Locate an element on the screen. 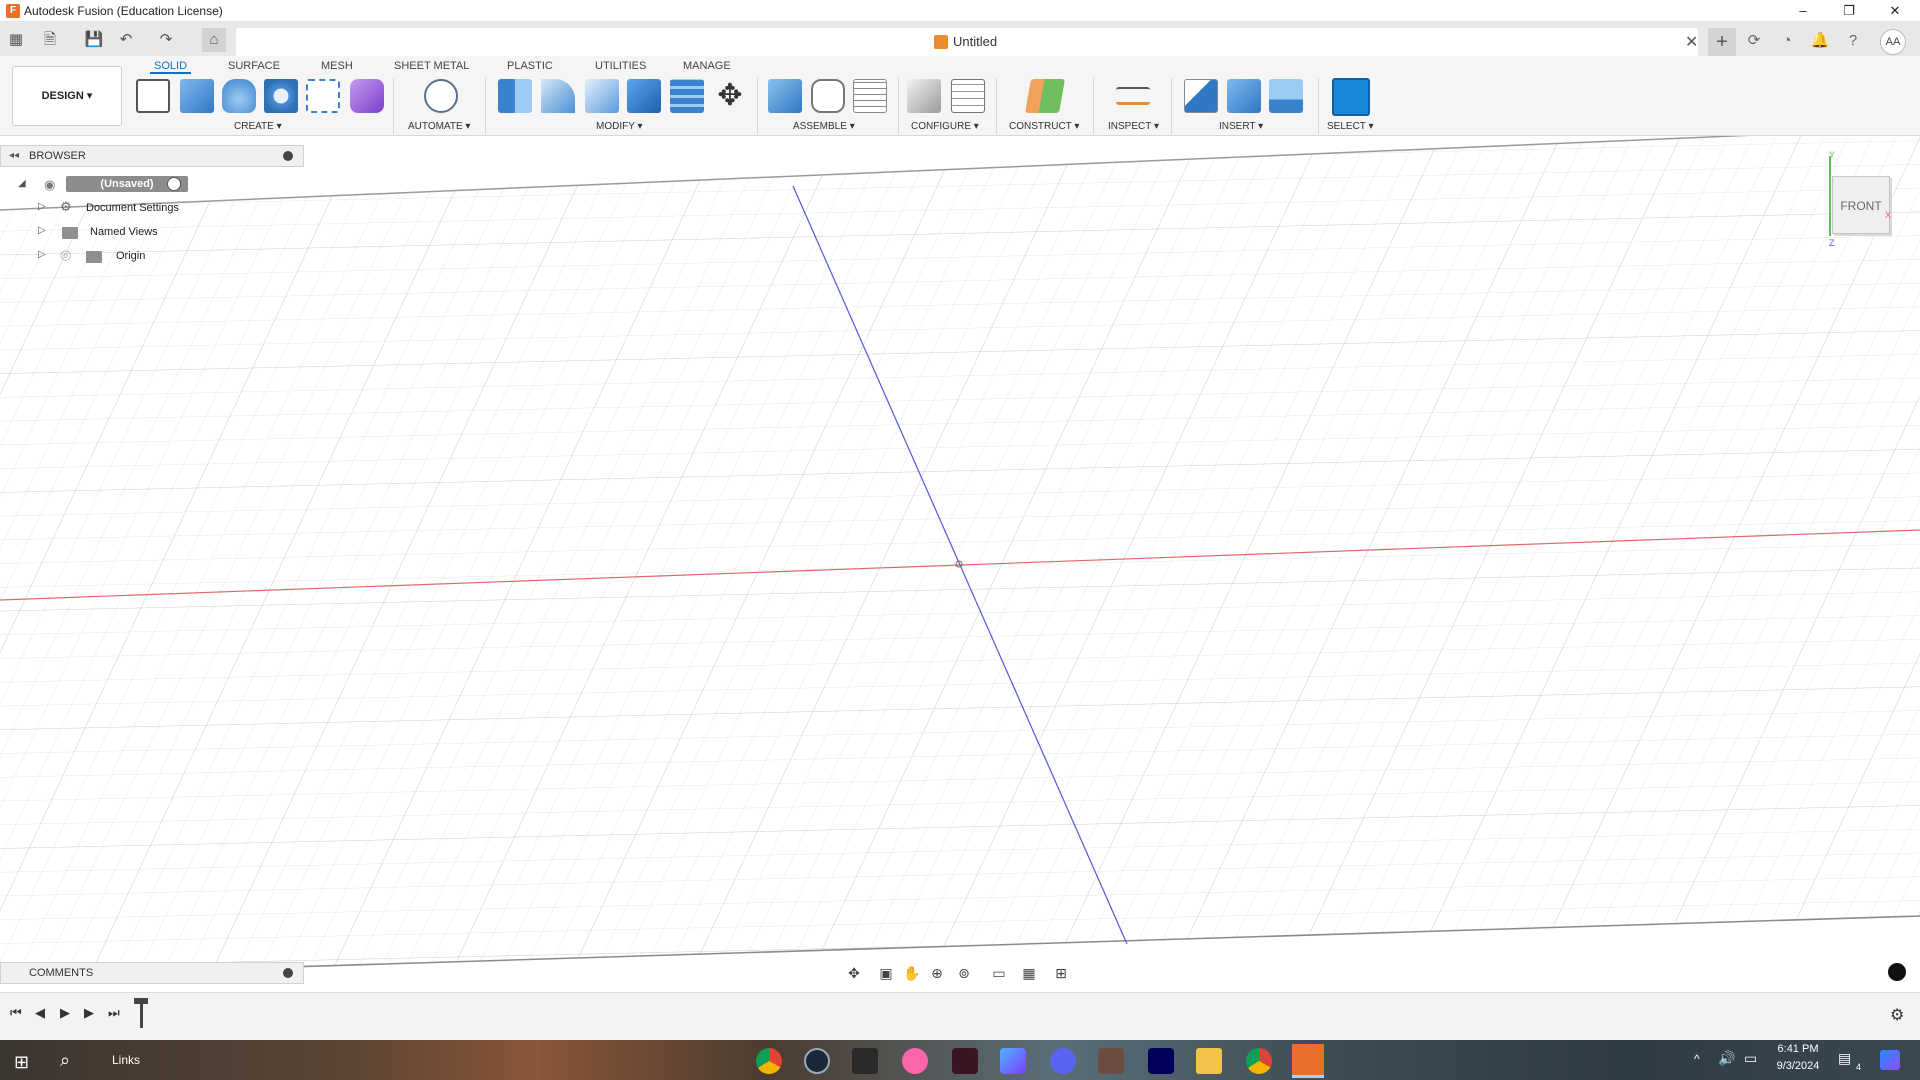 This screenshot has height=1080, width=1920. select-cursor-icon is located at coordinates (1351, 97).